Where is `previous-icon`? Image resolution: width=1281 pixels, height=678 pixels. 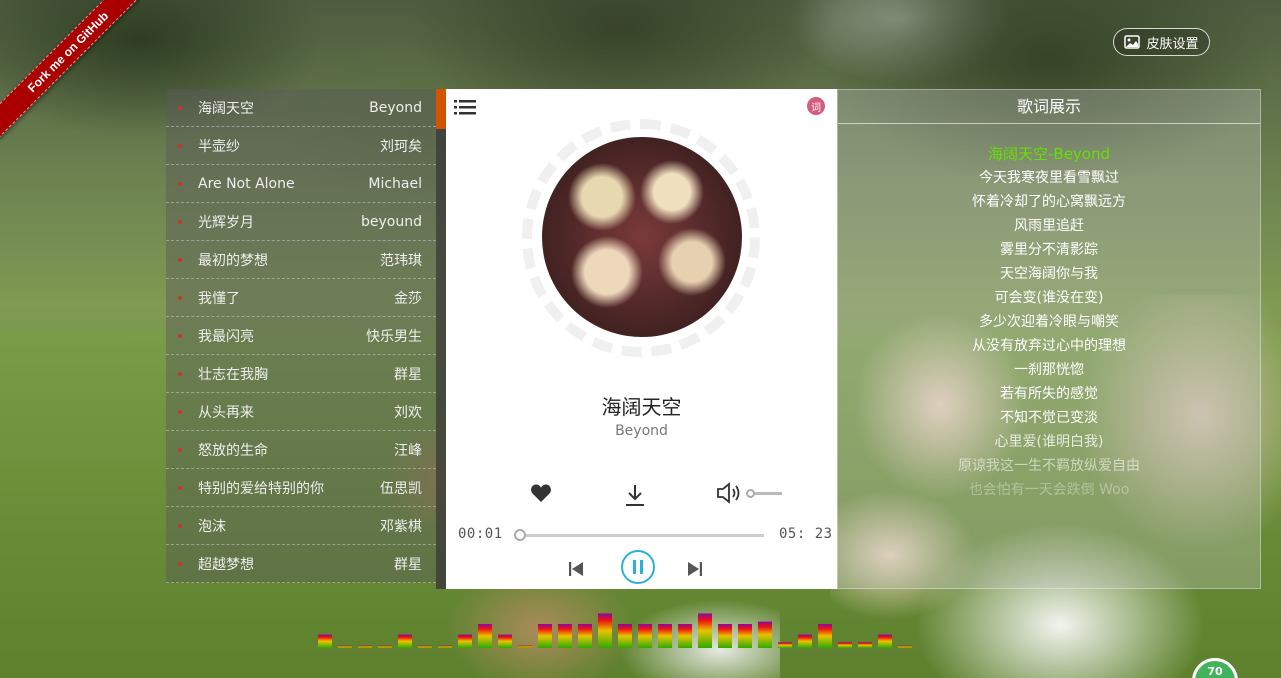
previous-icon is located at coordinates (576, 569).